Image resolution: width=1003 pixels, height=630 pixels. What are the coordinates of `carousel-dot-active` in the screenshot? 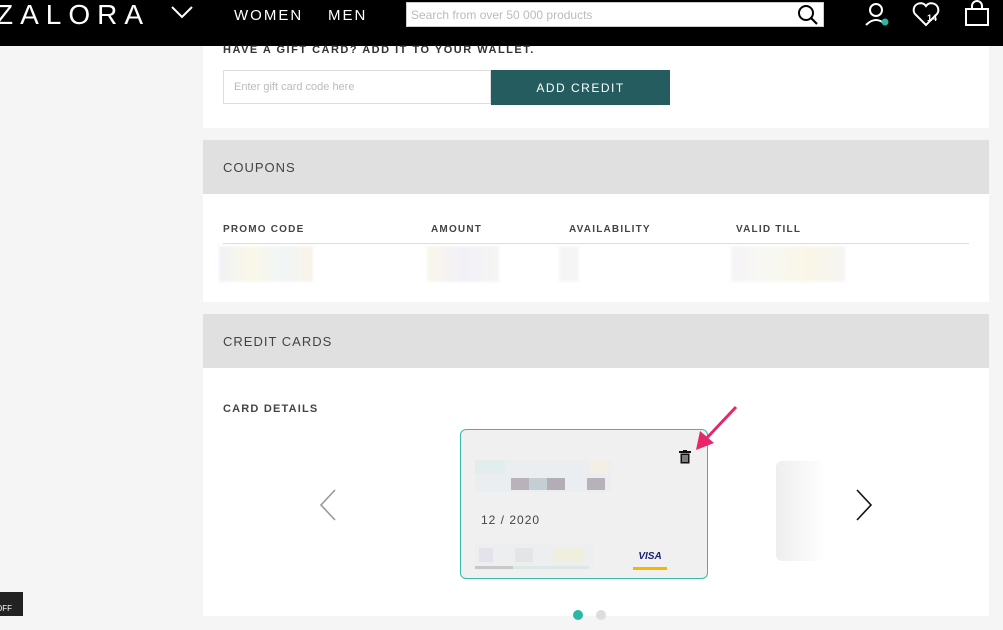 It's located at (578, 615).